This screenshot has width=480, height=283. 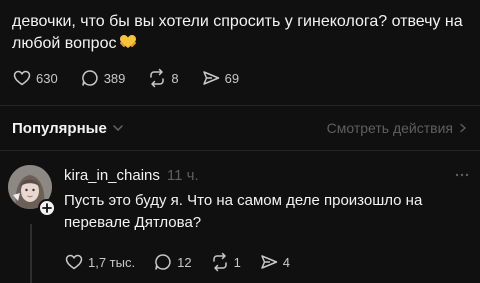 I want to click on more-options-button, so click(x=462, y=175).